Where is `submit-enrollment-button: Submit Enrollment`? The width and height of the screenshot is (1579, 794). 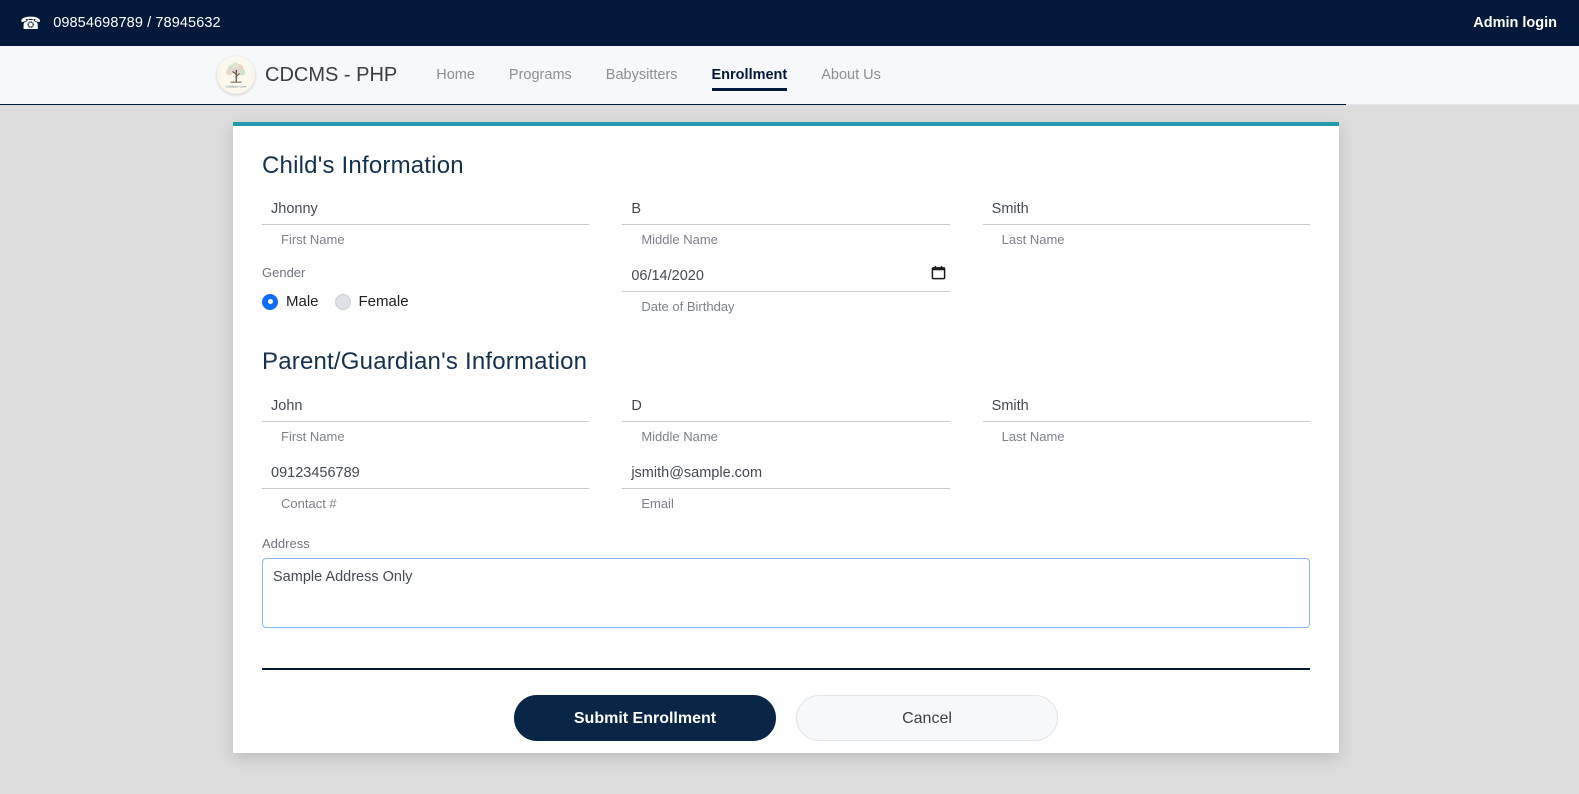
submit-enrollment-button: Submit Enrollment is located at coordinates (645, 718).